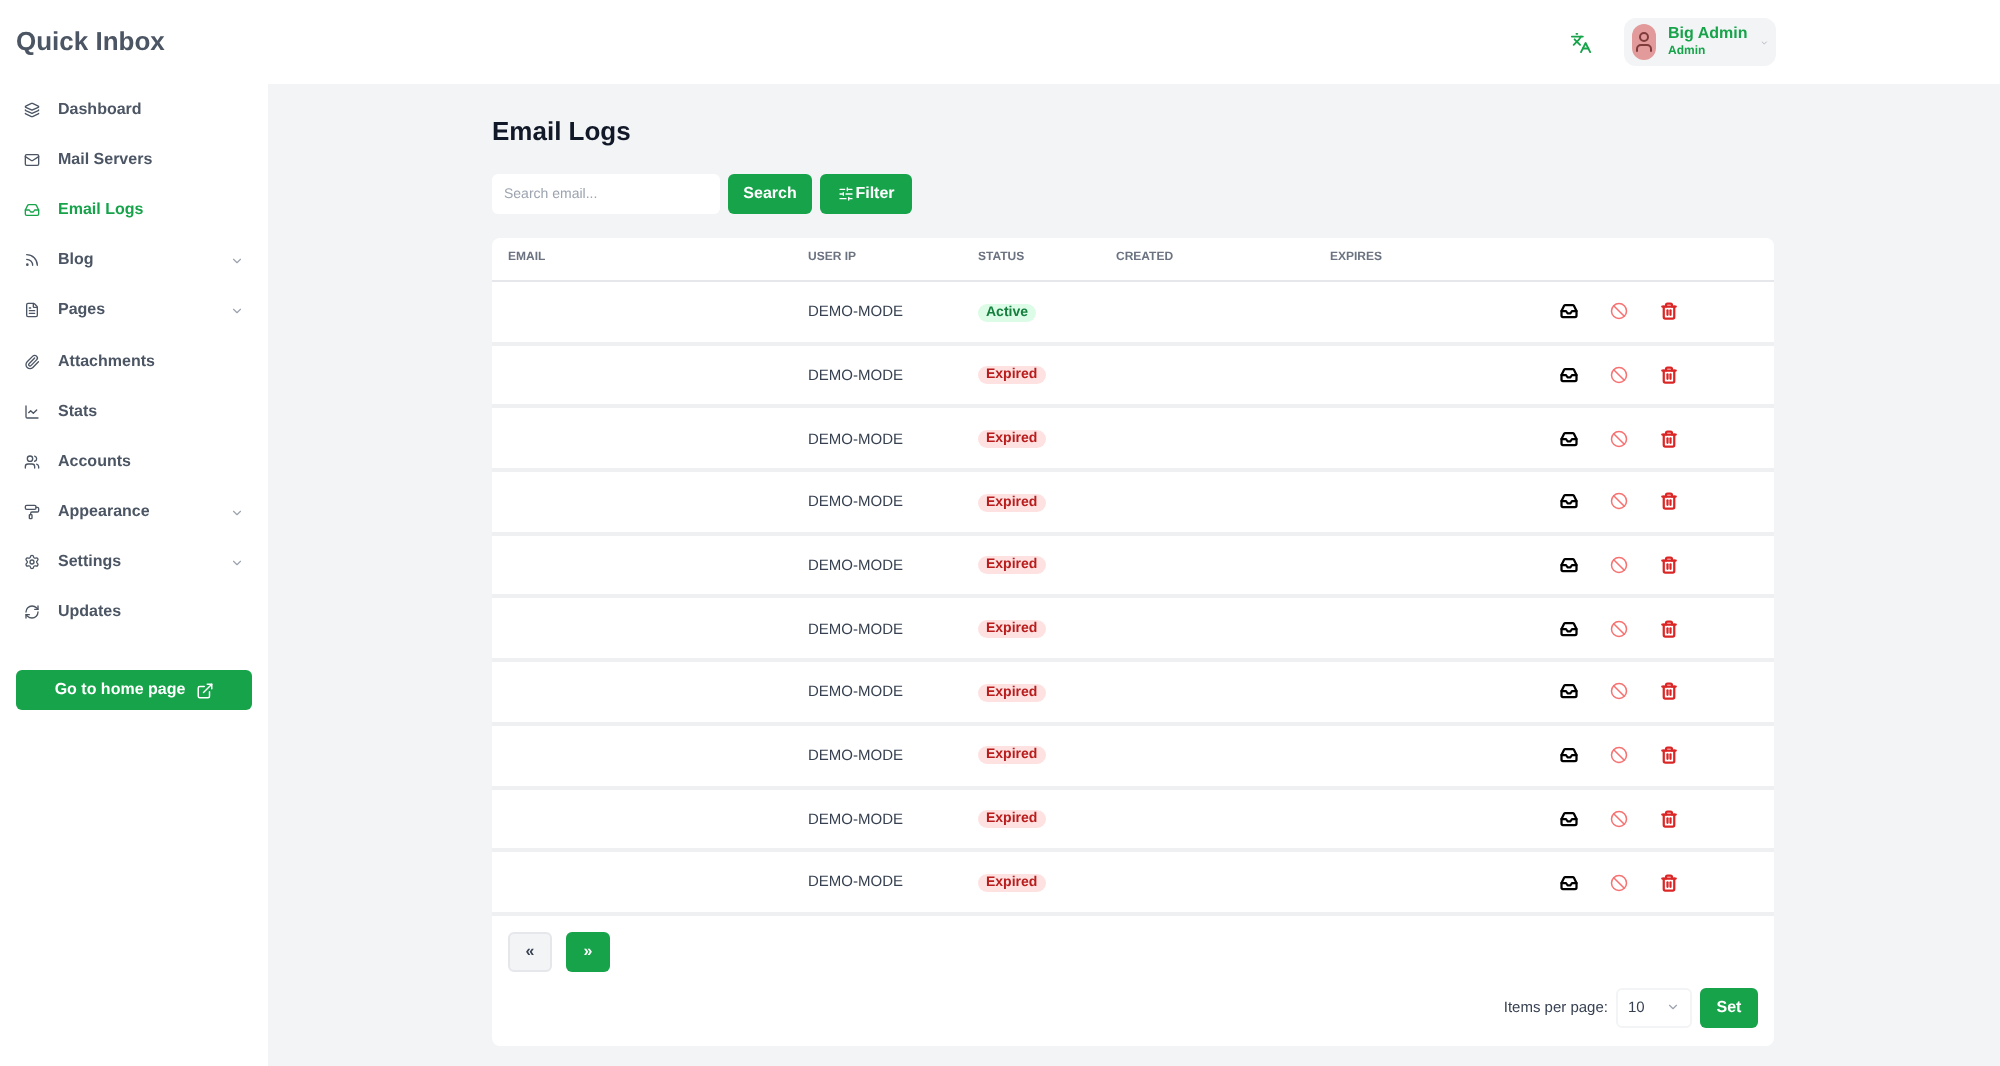 This screenshot has height=1066, width=2000. Describe the element at coordinates (134, 613) in the screenshot. I see `sidebar-item: Updates` at that location.